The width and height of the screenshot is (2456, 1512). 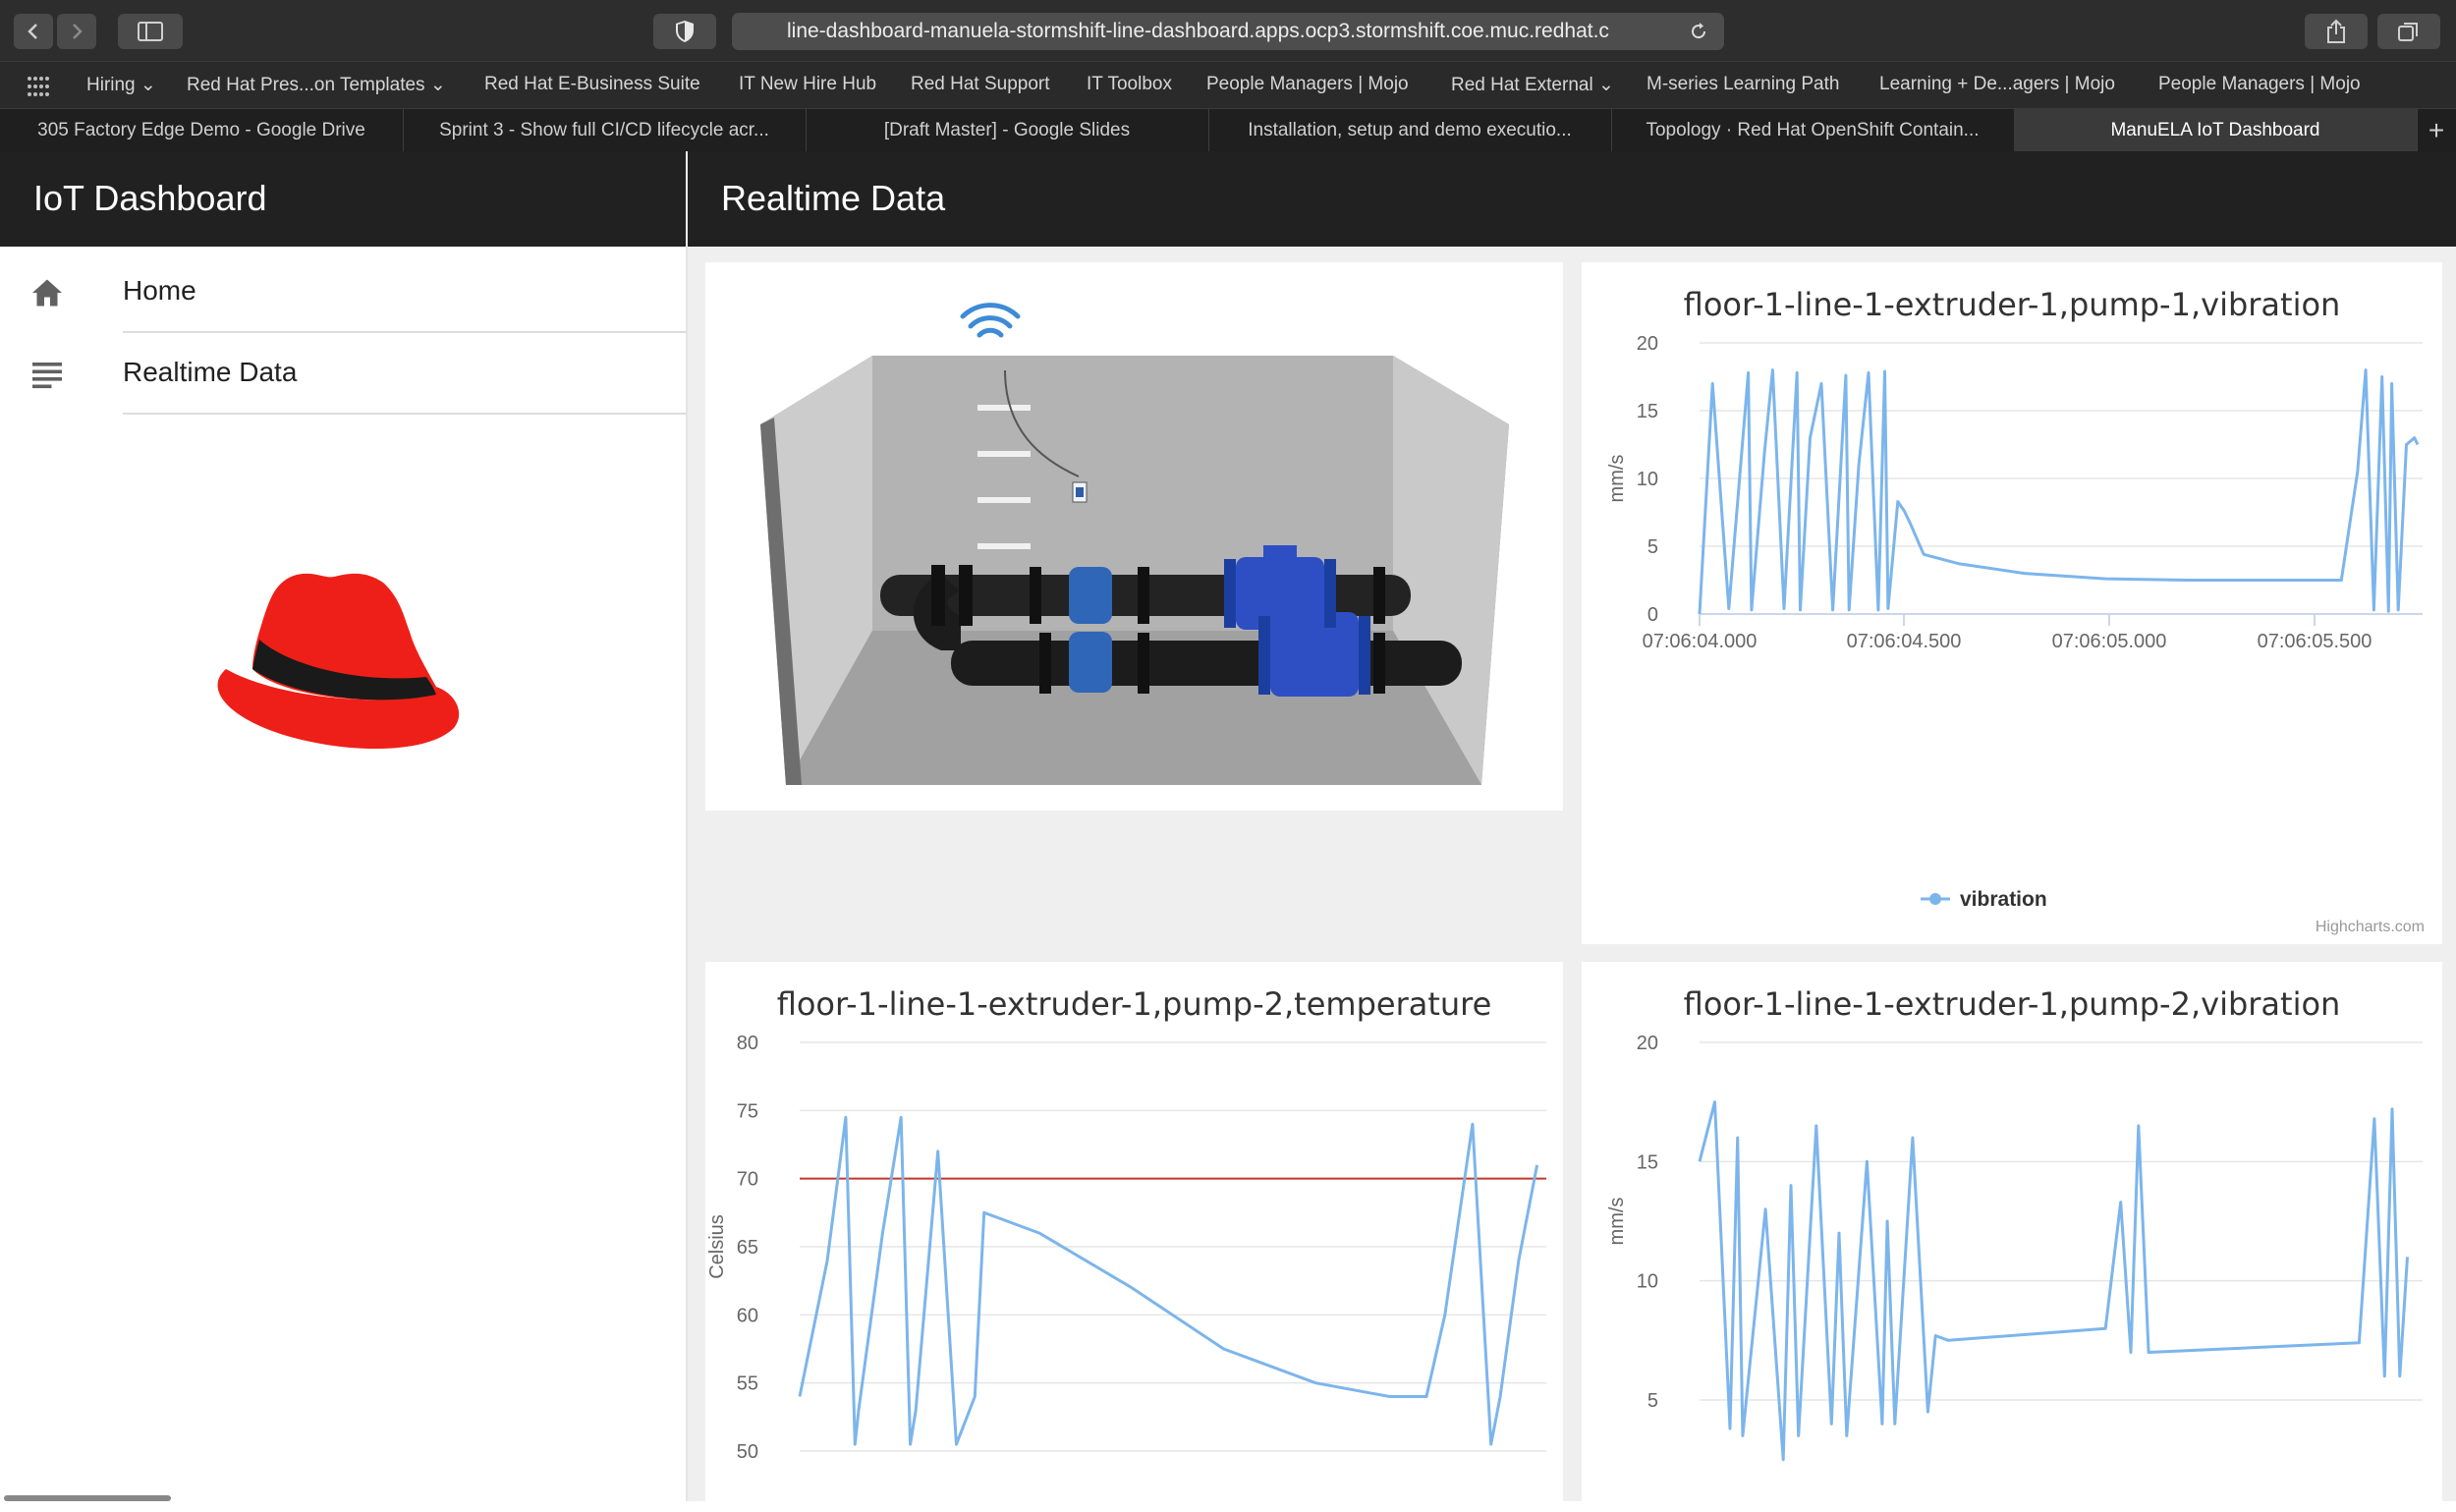 I want to click on y-tick-label: 80, so click(x=747, y=1043).